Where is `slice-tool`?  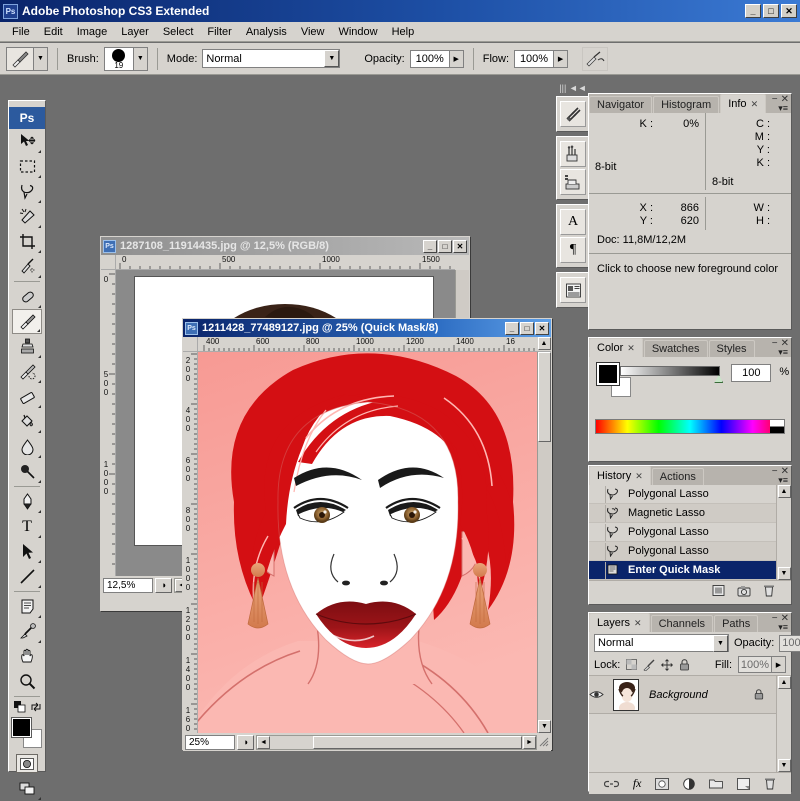 slice-tool is located at coordinates (27, 266).